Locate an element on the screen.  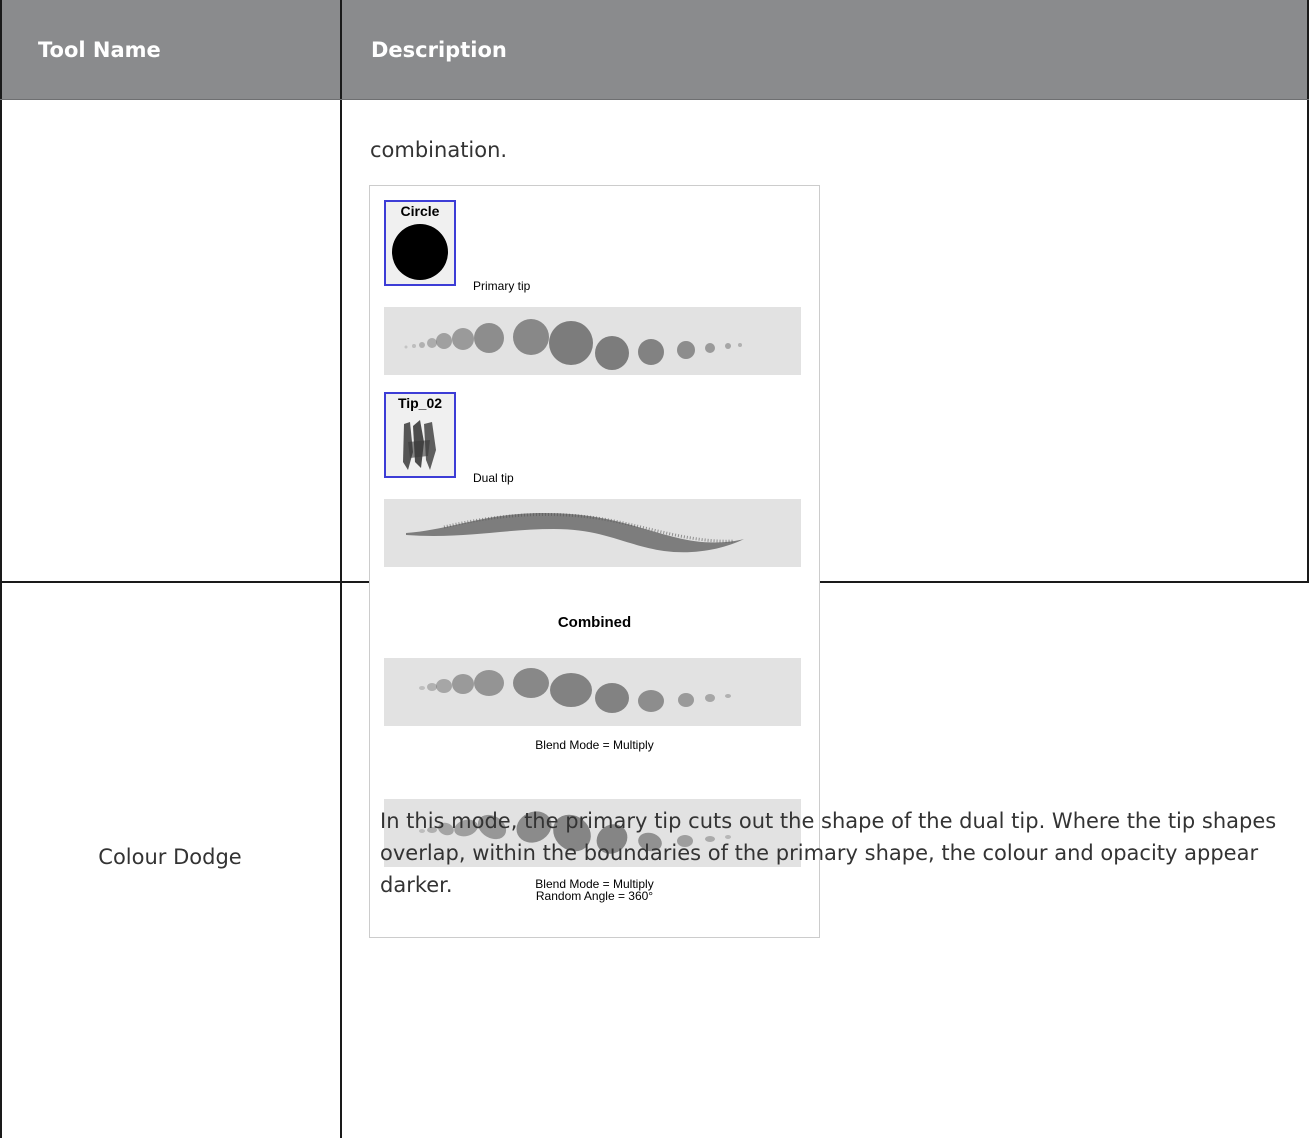
dual-tip-shape is located at coordinates (419, 445).